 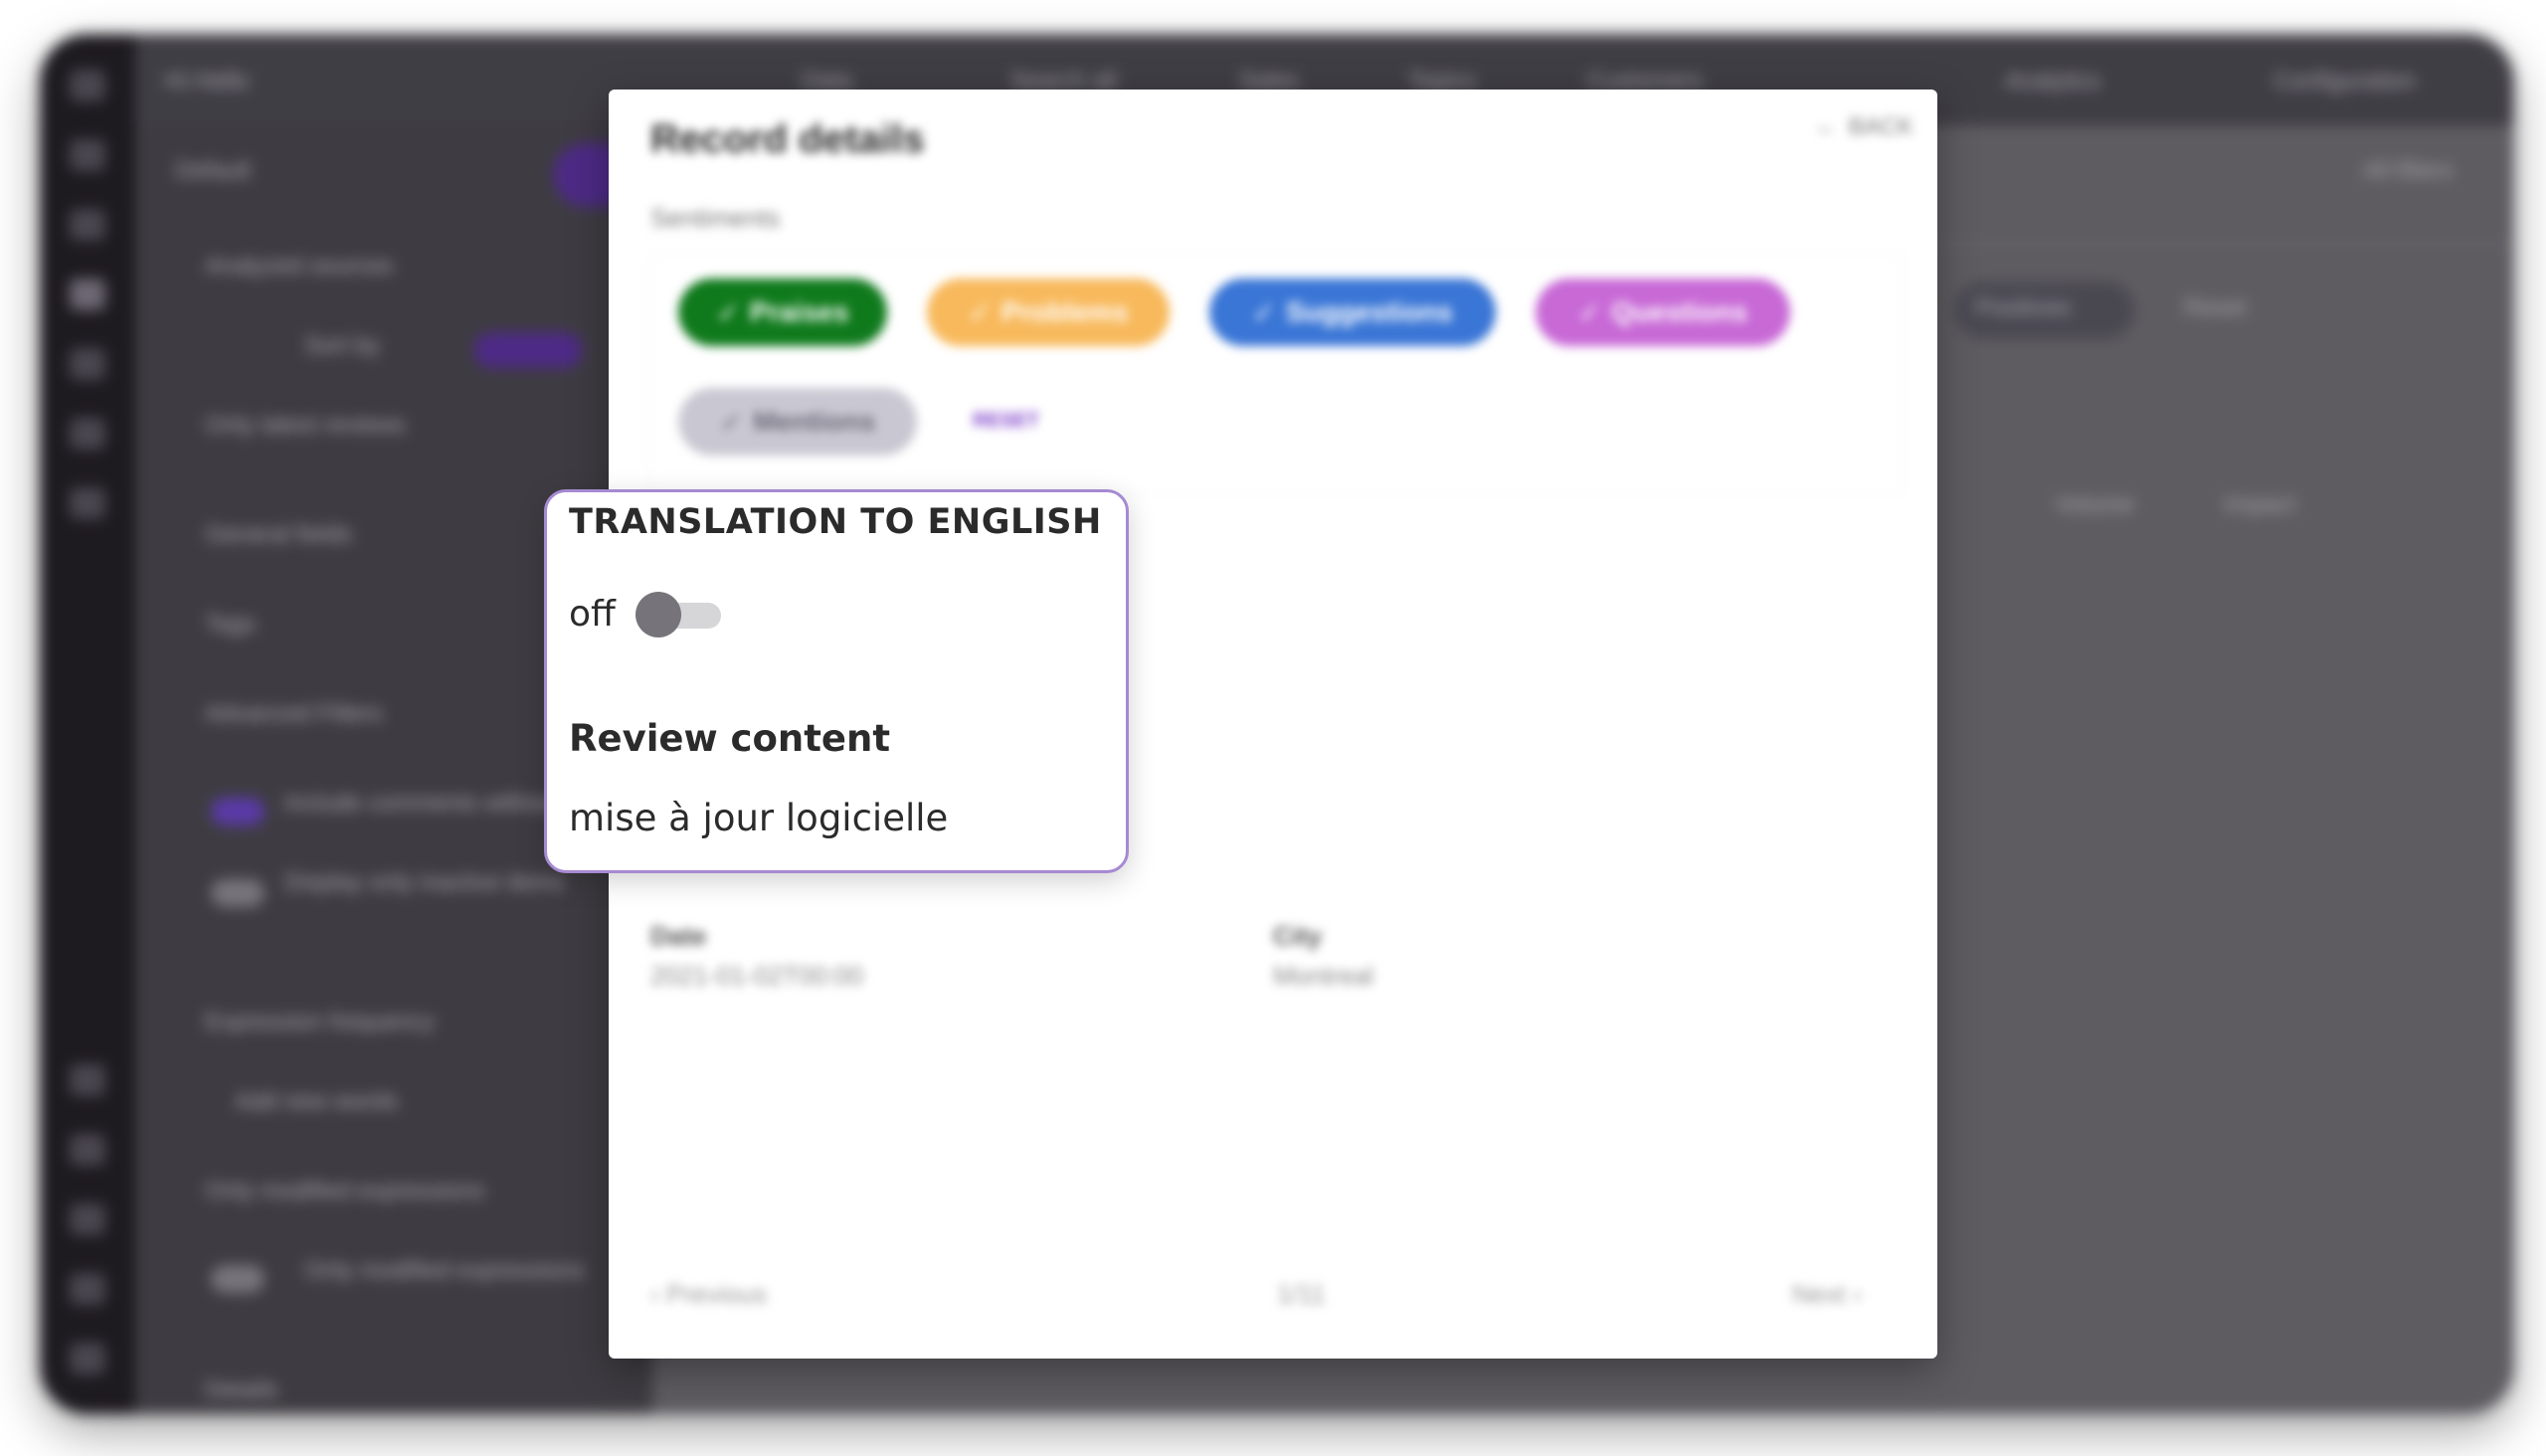 I want to click on sentiments-label: Sentiments, so click(x=715, y=218).